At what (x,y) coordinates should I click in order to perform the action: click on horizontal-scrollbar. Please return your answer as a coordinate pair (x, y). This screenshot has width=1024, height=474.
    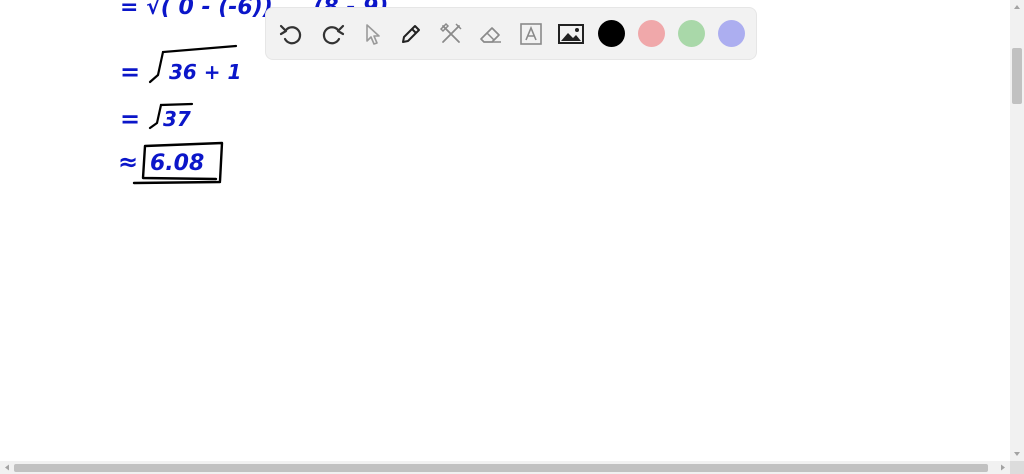
    Looking at the image, I should click on (512, 467).